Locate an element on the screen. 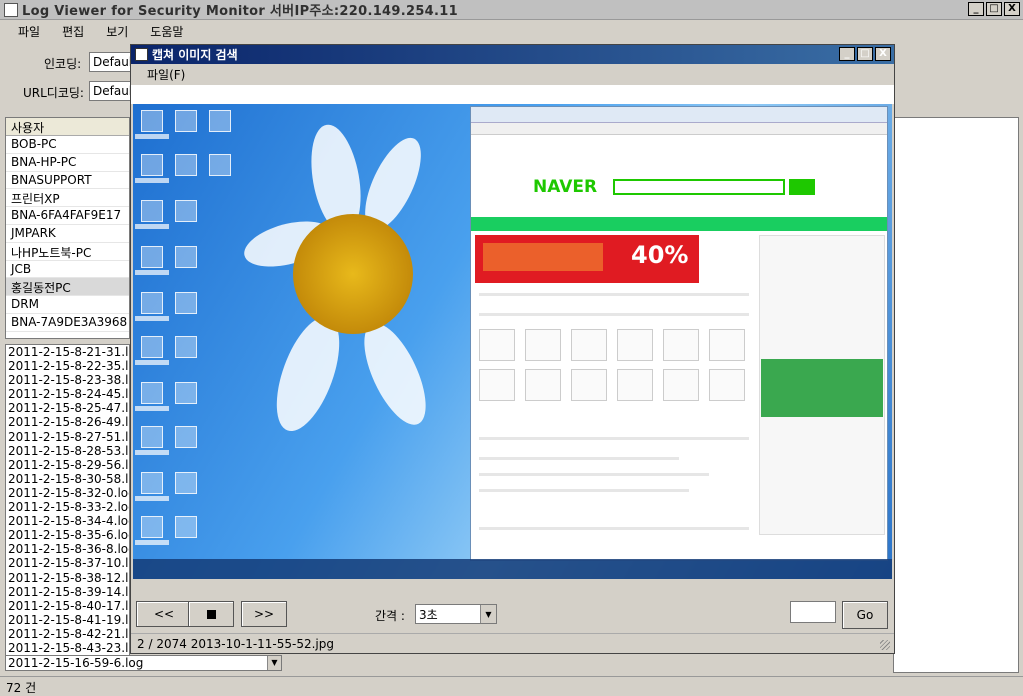 The width and height of the screenshot is (1023, 696). log-file-combo: 2011-2-15-16-59-6.log ▼ is located at coordinates (143, 663).